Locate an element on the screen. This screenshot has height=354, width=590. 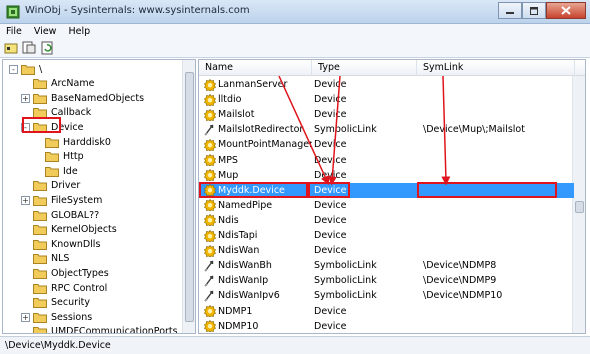
tree-item: Driver is located at coordinates (50, 186).